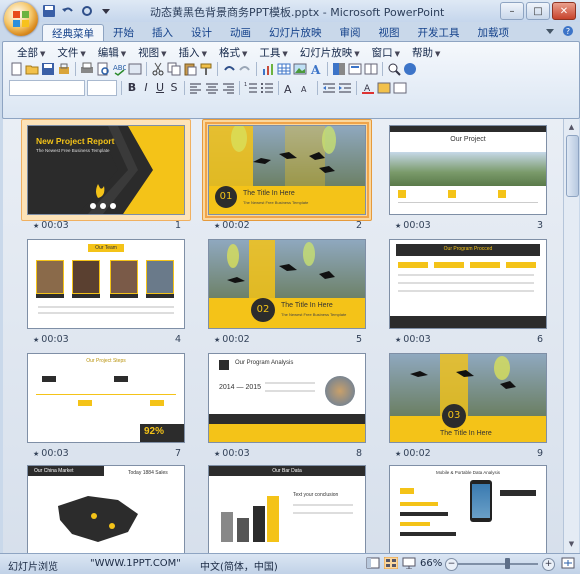 The width and height of the screenshot is (580, 574). What do you see at coordinates (273, 52) in the screenshot?
I see `menu-item-6: 工具 ▼` at bounding box center [273, 52].